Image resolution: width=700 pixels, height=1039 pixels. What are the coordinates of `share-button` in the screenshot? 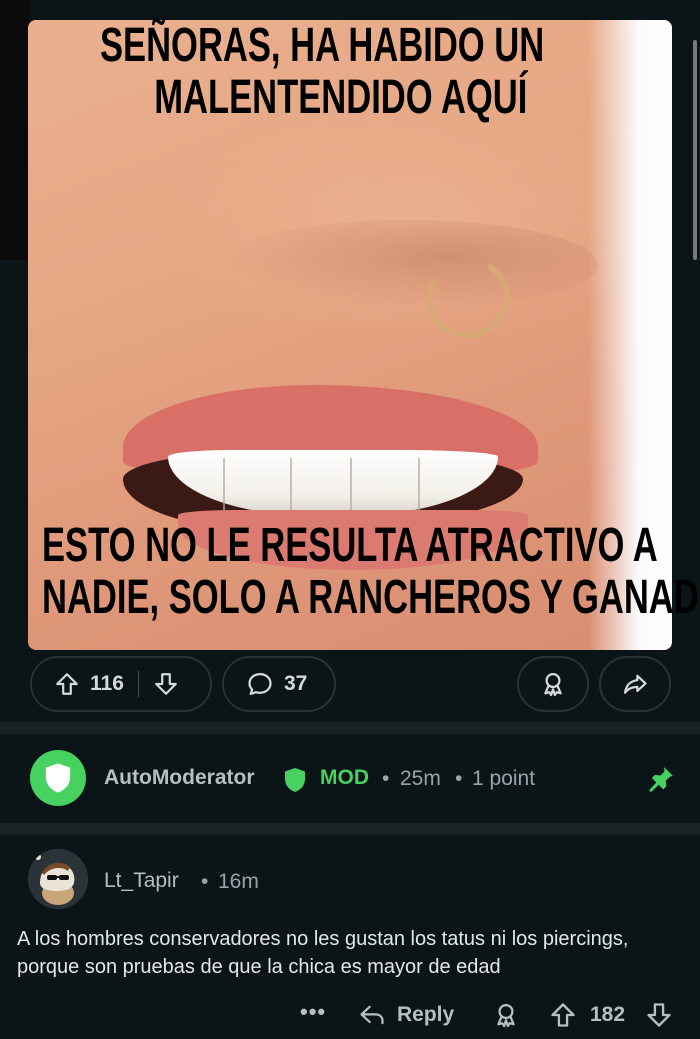 It's located at (635, 684).